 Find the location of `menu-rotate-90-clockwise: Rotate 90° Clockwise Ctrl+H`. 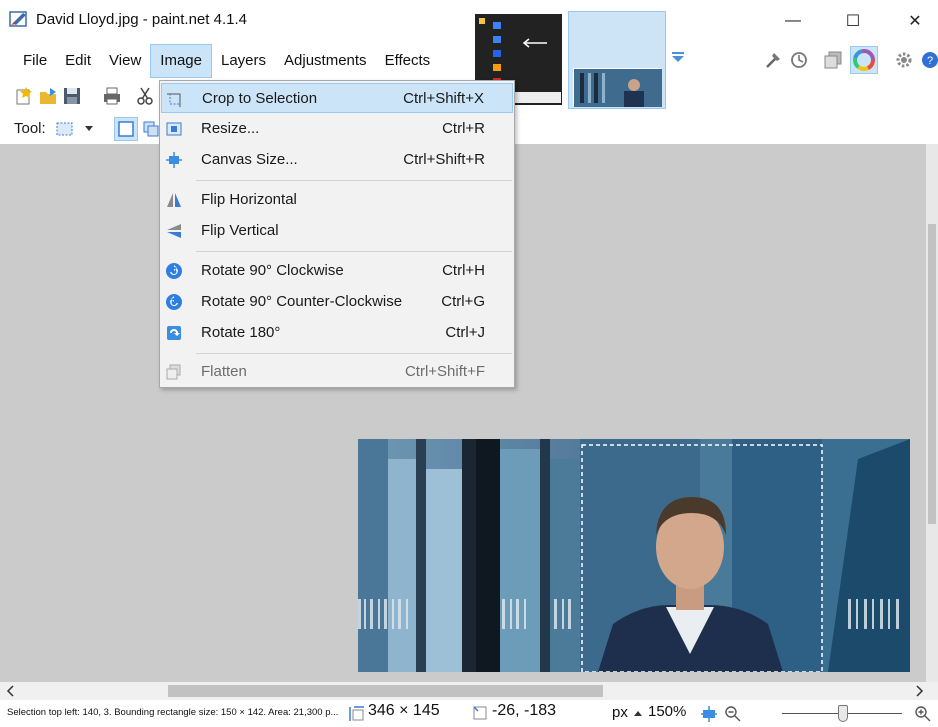

menu-rotate-90-clockwise: Rotate 90° Clockwise Ctrl+H is located at coordinates (337, 271).